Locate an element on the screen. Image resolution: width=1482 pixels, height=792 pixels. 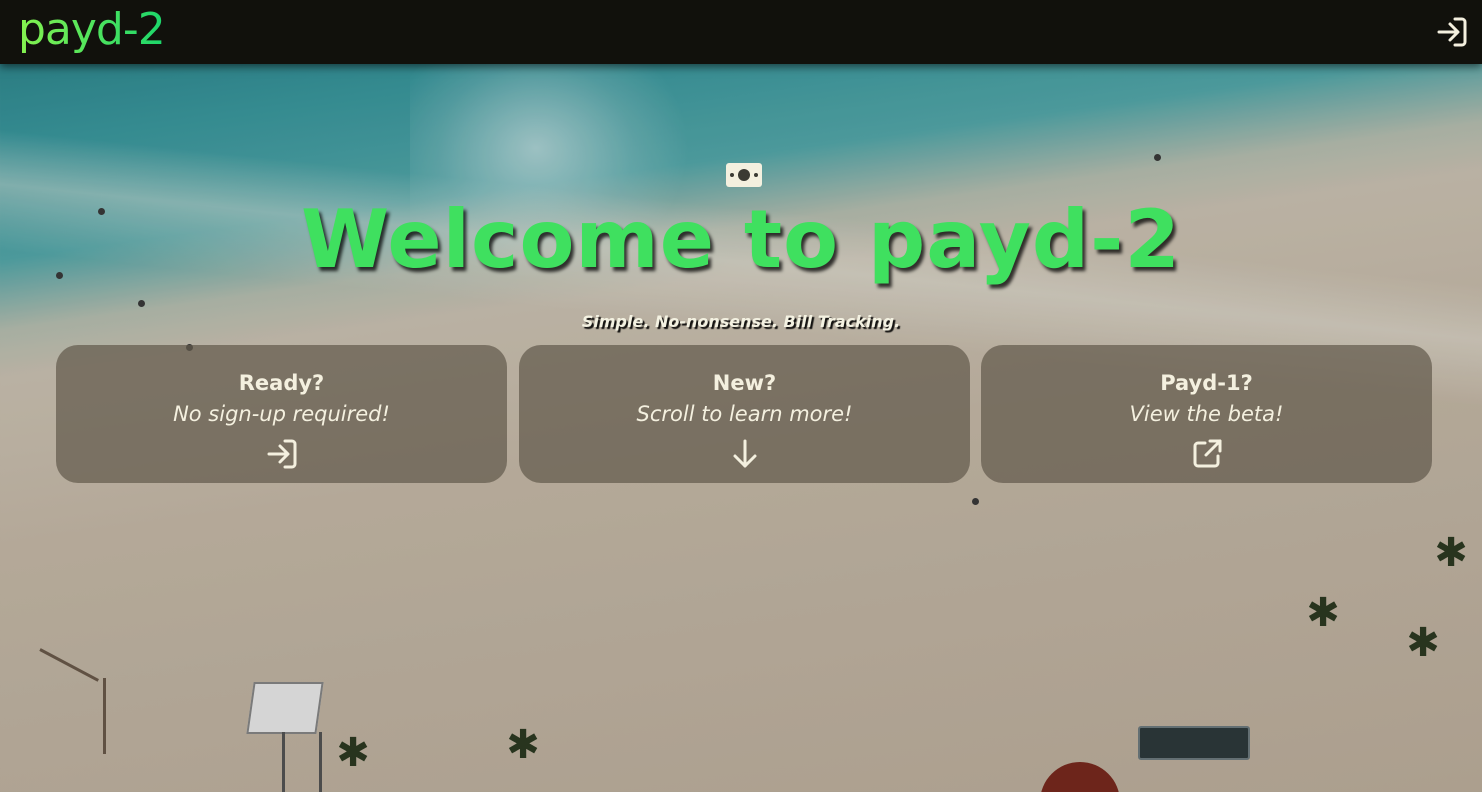
hero-title: Welcome to payd-2 is located at coordinates (741, 239).